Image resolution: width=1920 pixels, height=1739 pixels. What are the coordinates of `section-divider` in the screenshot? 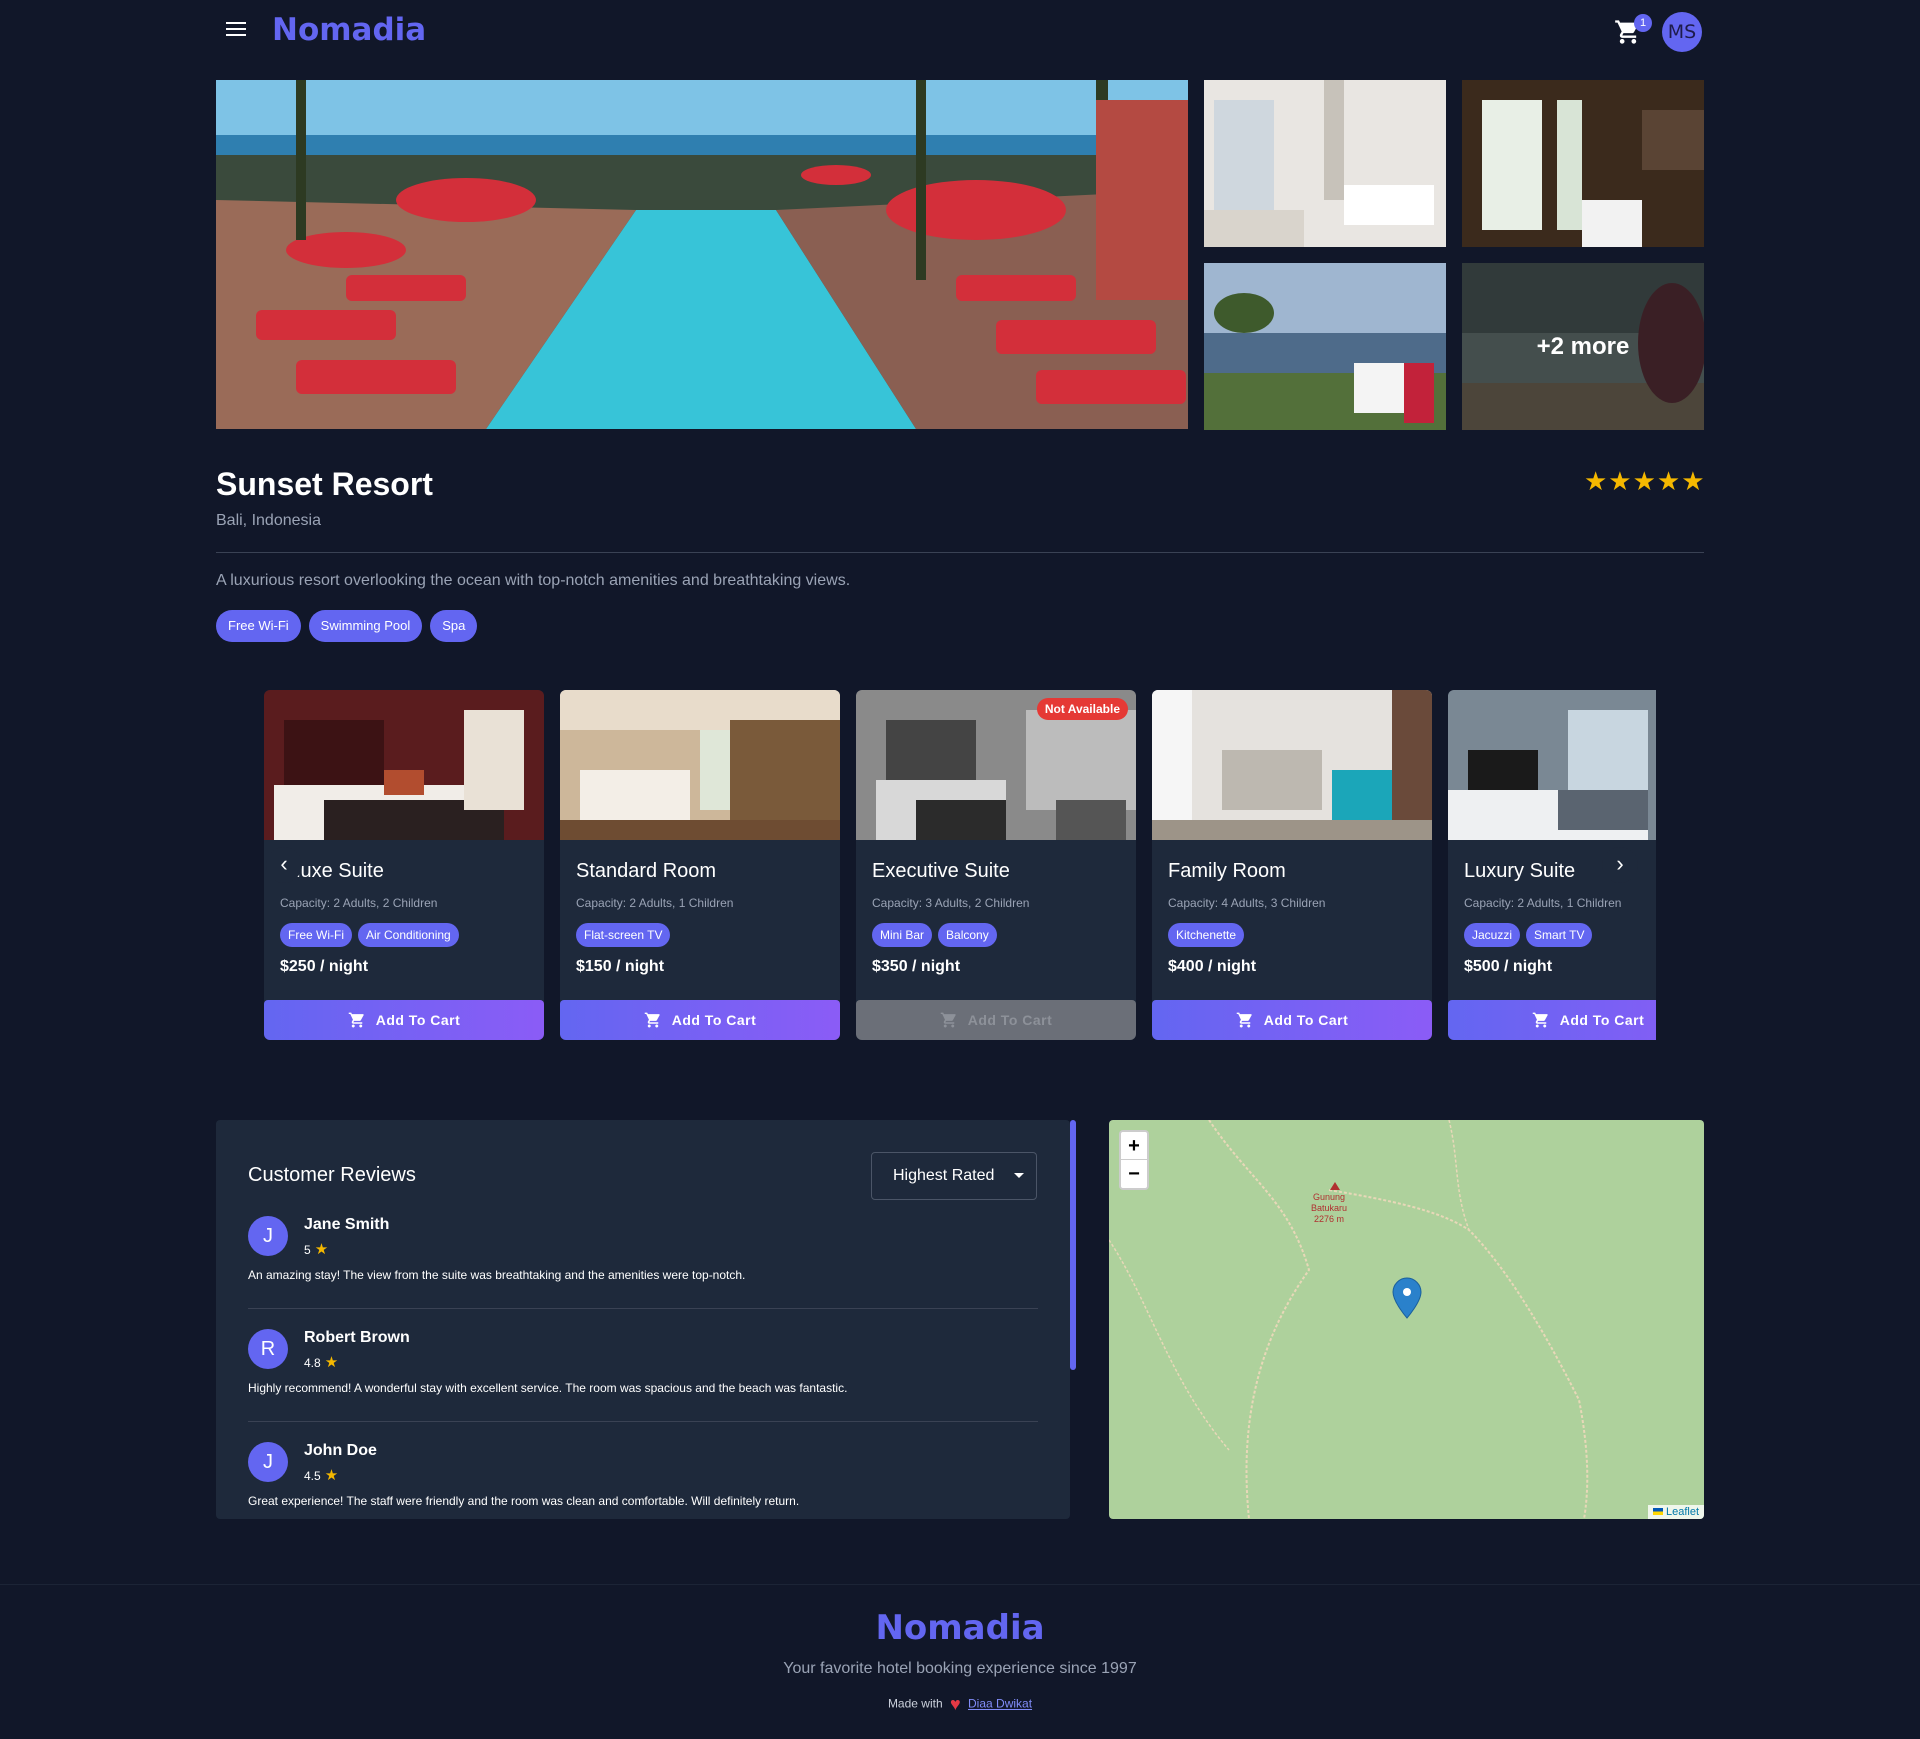 It's located at (960, 552).